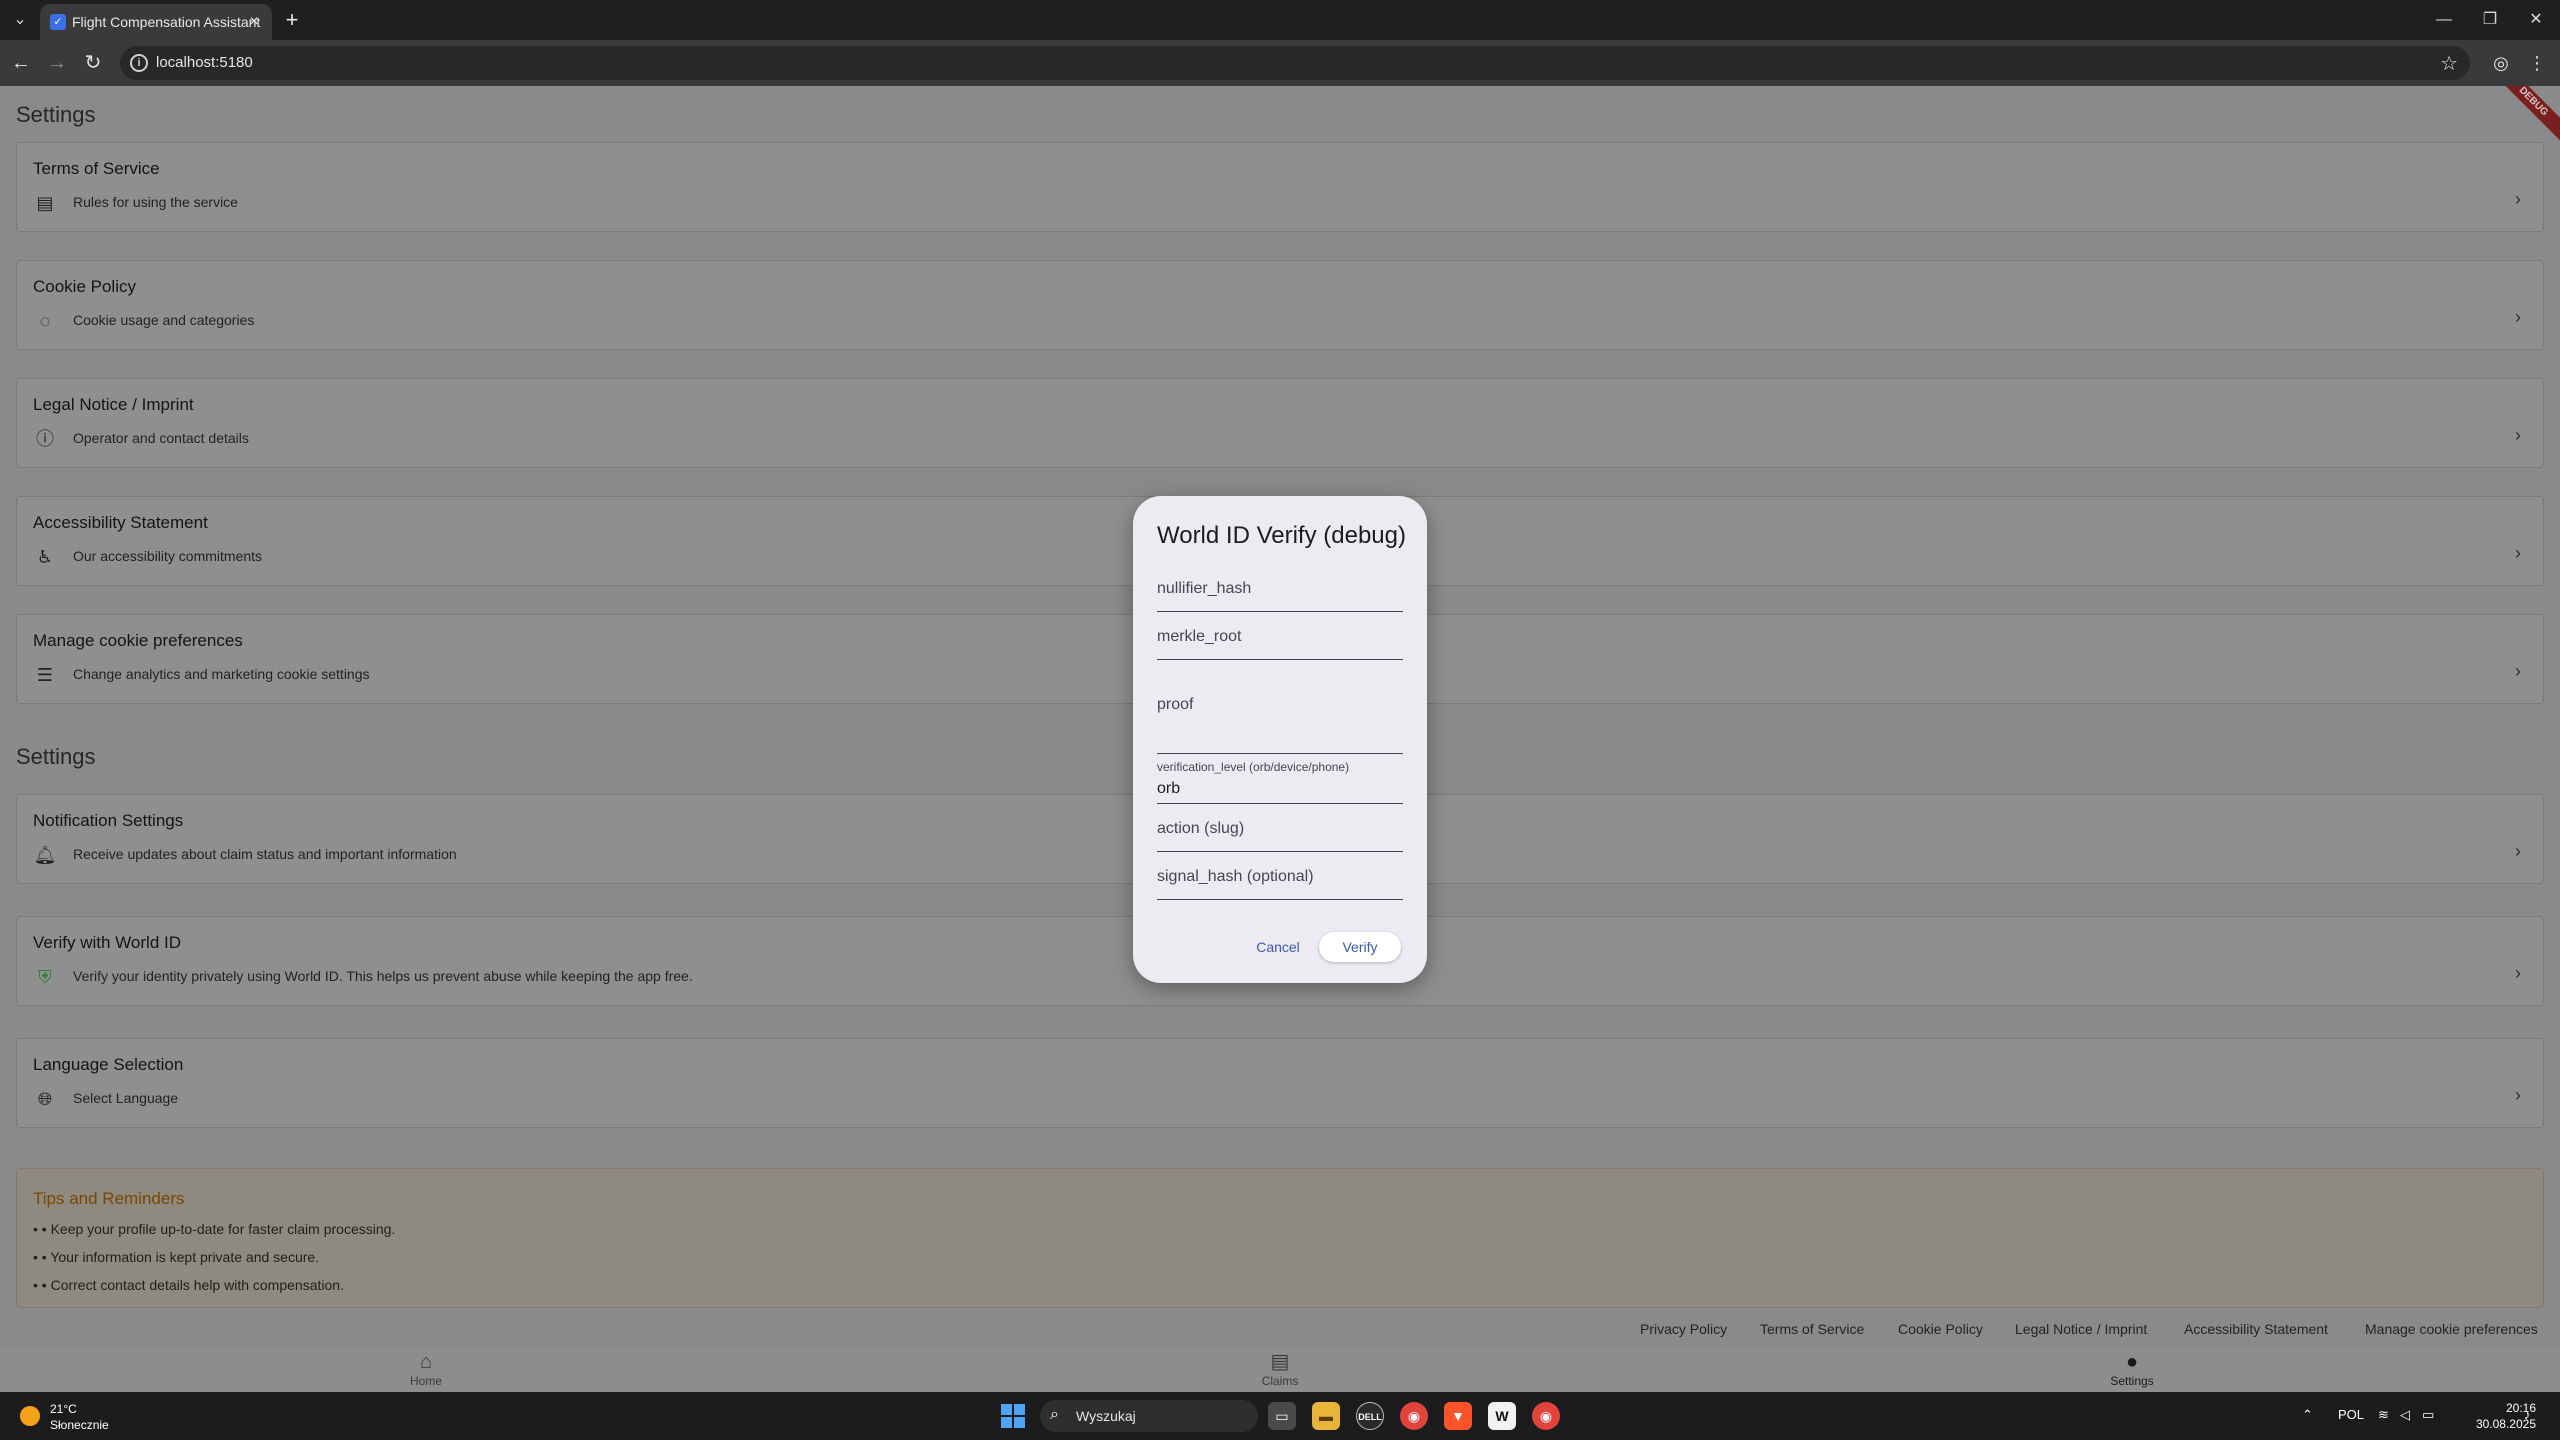 The width and height of the screenshot is (2560, 1440). What do you see at coordinates (1280, 832) in the screenshot?
I see `action-slug-field: action (slug)` at bounding box center [1280, 832].